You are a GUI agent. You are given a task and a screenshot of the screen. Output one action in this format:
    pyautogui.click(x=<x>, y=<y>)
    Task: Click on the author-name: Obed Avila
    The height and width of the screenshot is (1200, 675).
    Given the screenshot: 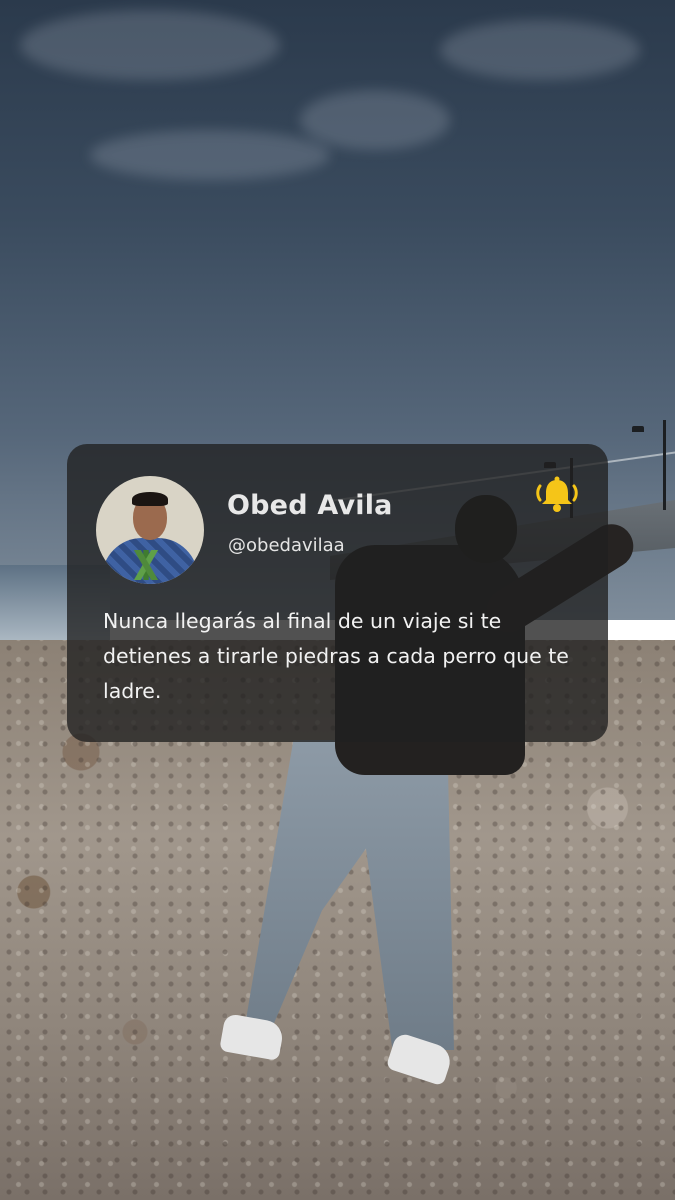 What is the action you would take?
    pyautogui.click(x=310, y=505)
    